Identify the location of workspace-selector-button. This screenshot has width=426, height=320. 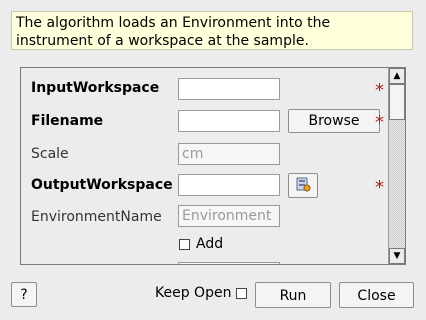
(303, 185).